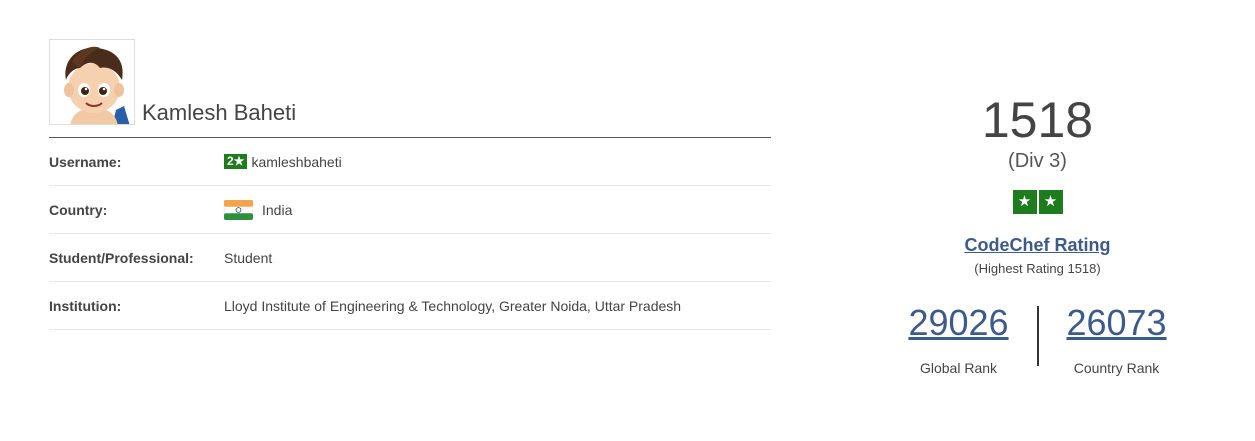 Image resolution: width=1255 pixels, height=441 pixels. I want to click on country-value: India, so click(277, 209).